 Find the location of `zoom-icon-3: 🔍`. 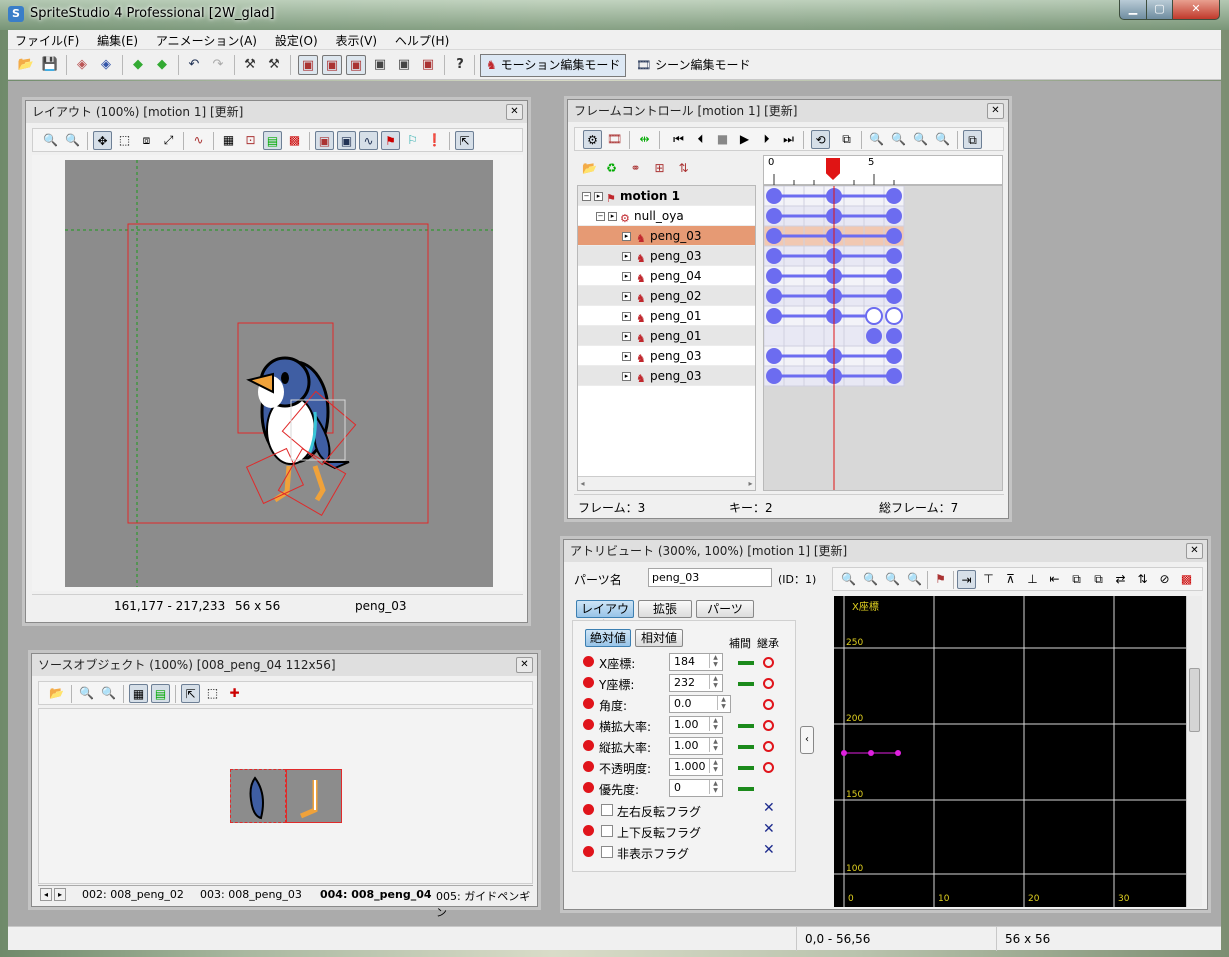

zoom-icon-3: 🔍 is located at coordinates (920, 139).